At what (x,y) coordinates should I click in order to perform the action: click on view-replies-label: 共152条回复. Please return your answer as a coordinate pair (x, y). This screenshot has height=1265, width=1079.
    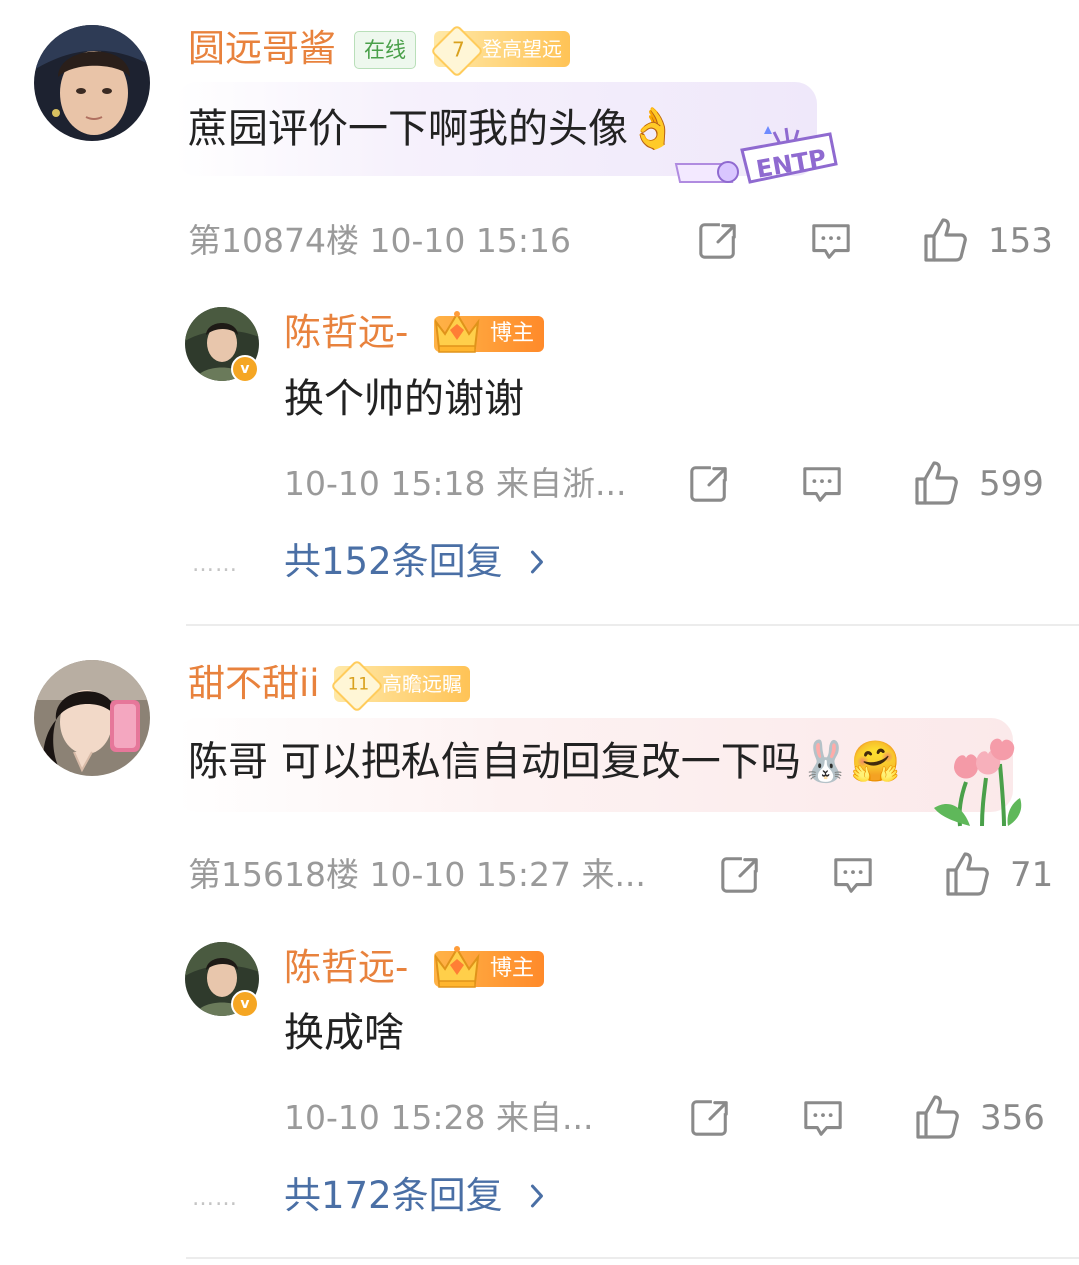
    Looking at the image, I should click on (393, 561).